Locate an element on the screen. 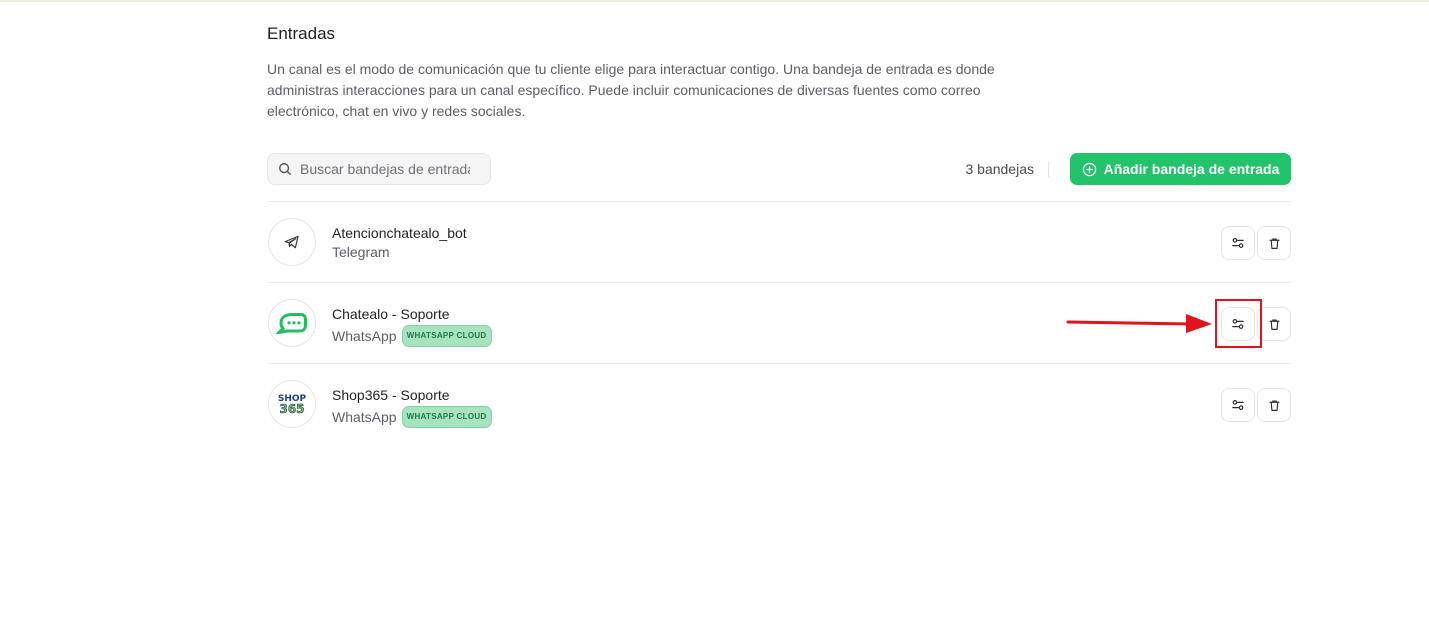  add-inbox-button: Añadir bandeja de entrada is located at coordinates (1180, 169).